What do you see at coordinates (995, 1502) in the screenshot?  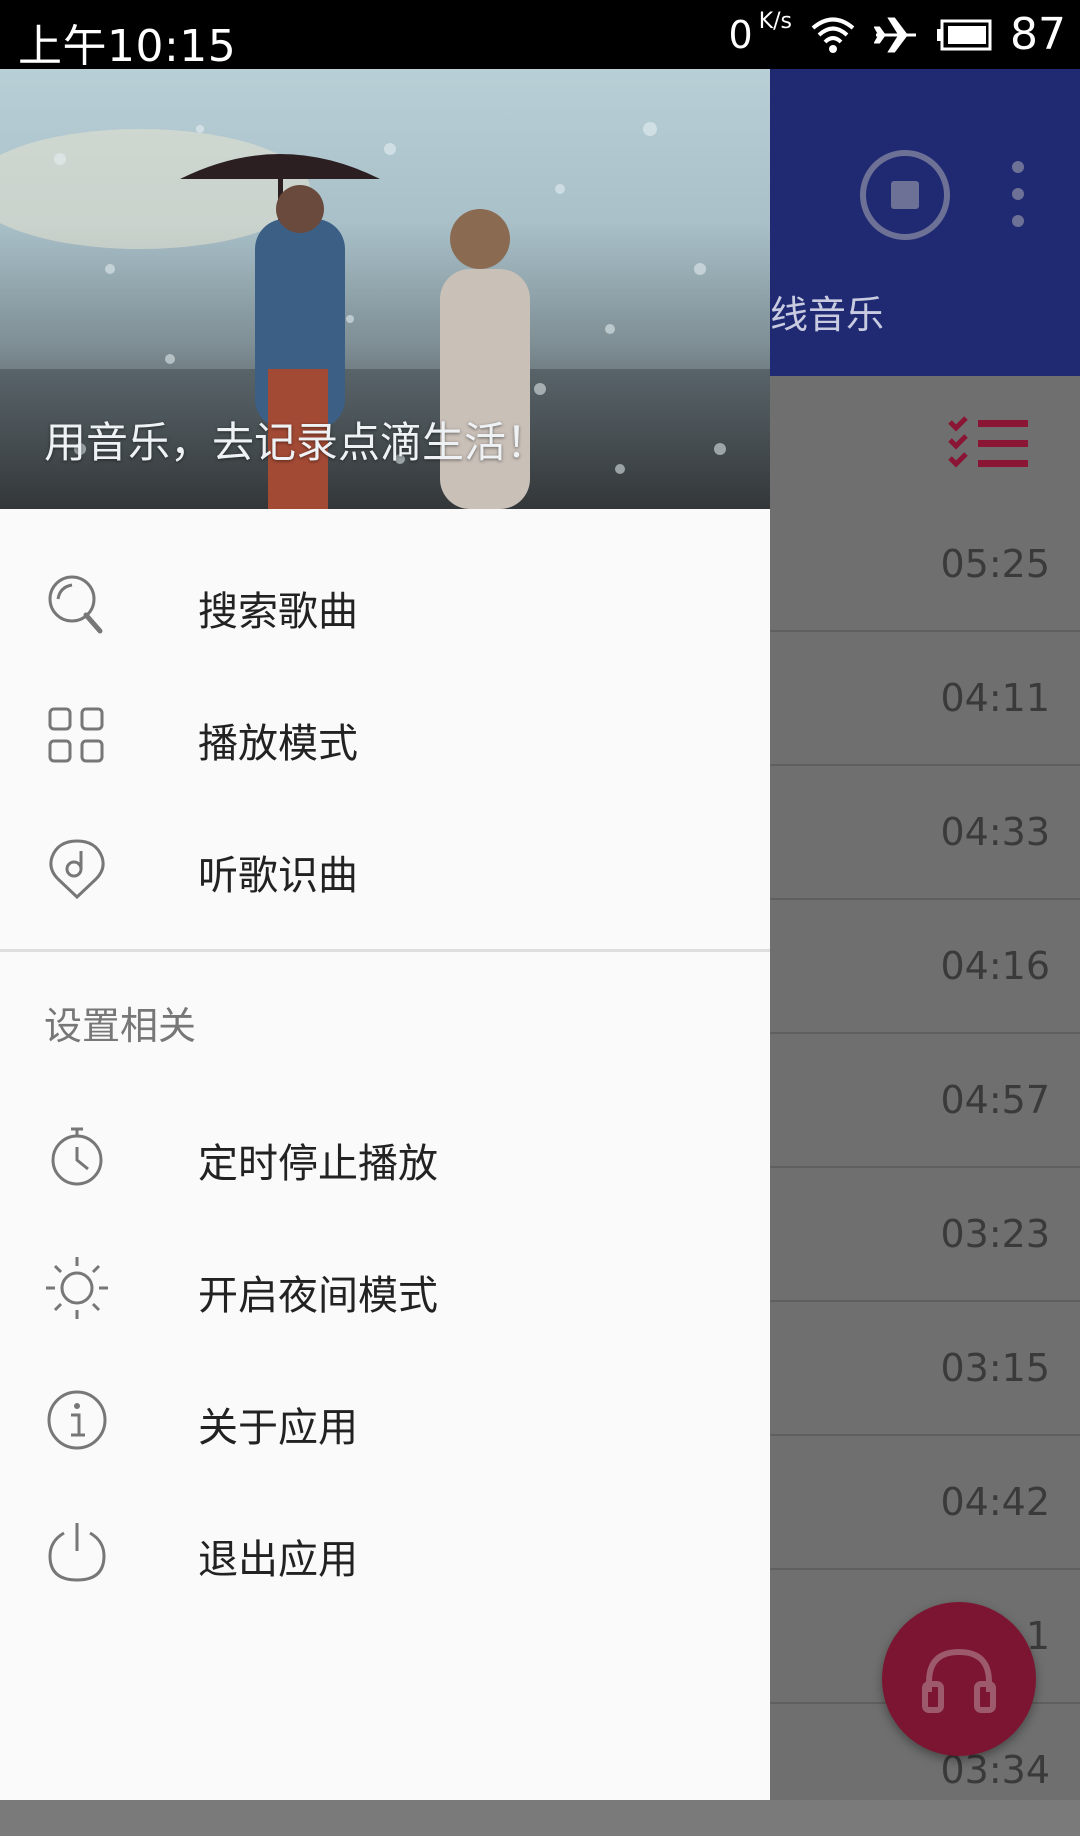 I see `song-duration: 04:42` at bounding box center [995, 1502].